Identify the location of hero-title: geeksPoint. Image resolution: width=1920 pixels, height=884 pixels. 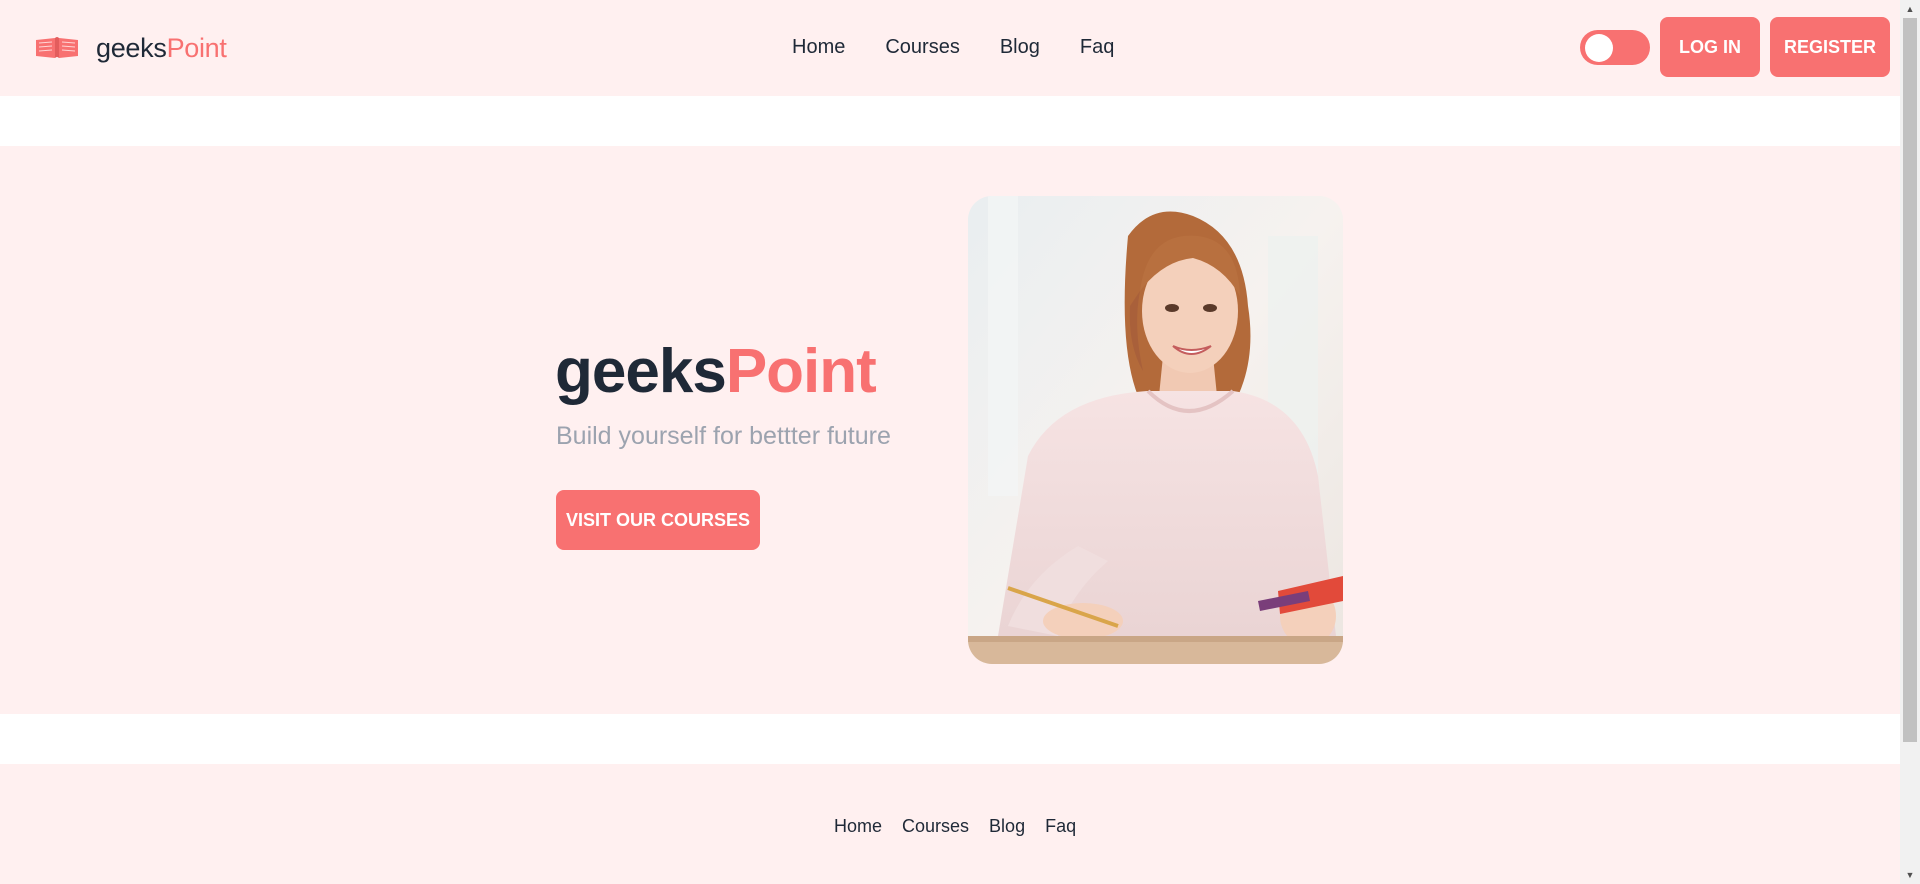
(716, 371).